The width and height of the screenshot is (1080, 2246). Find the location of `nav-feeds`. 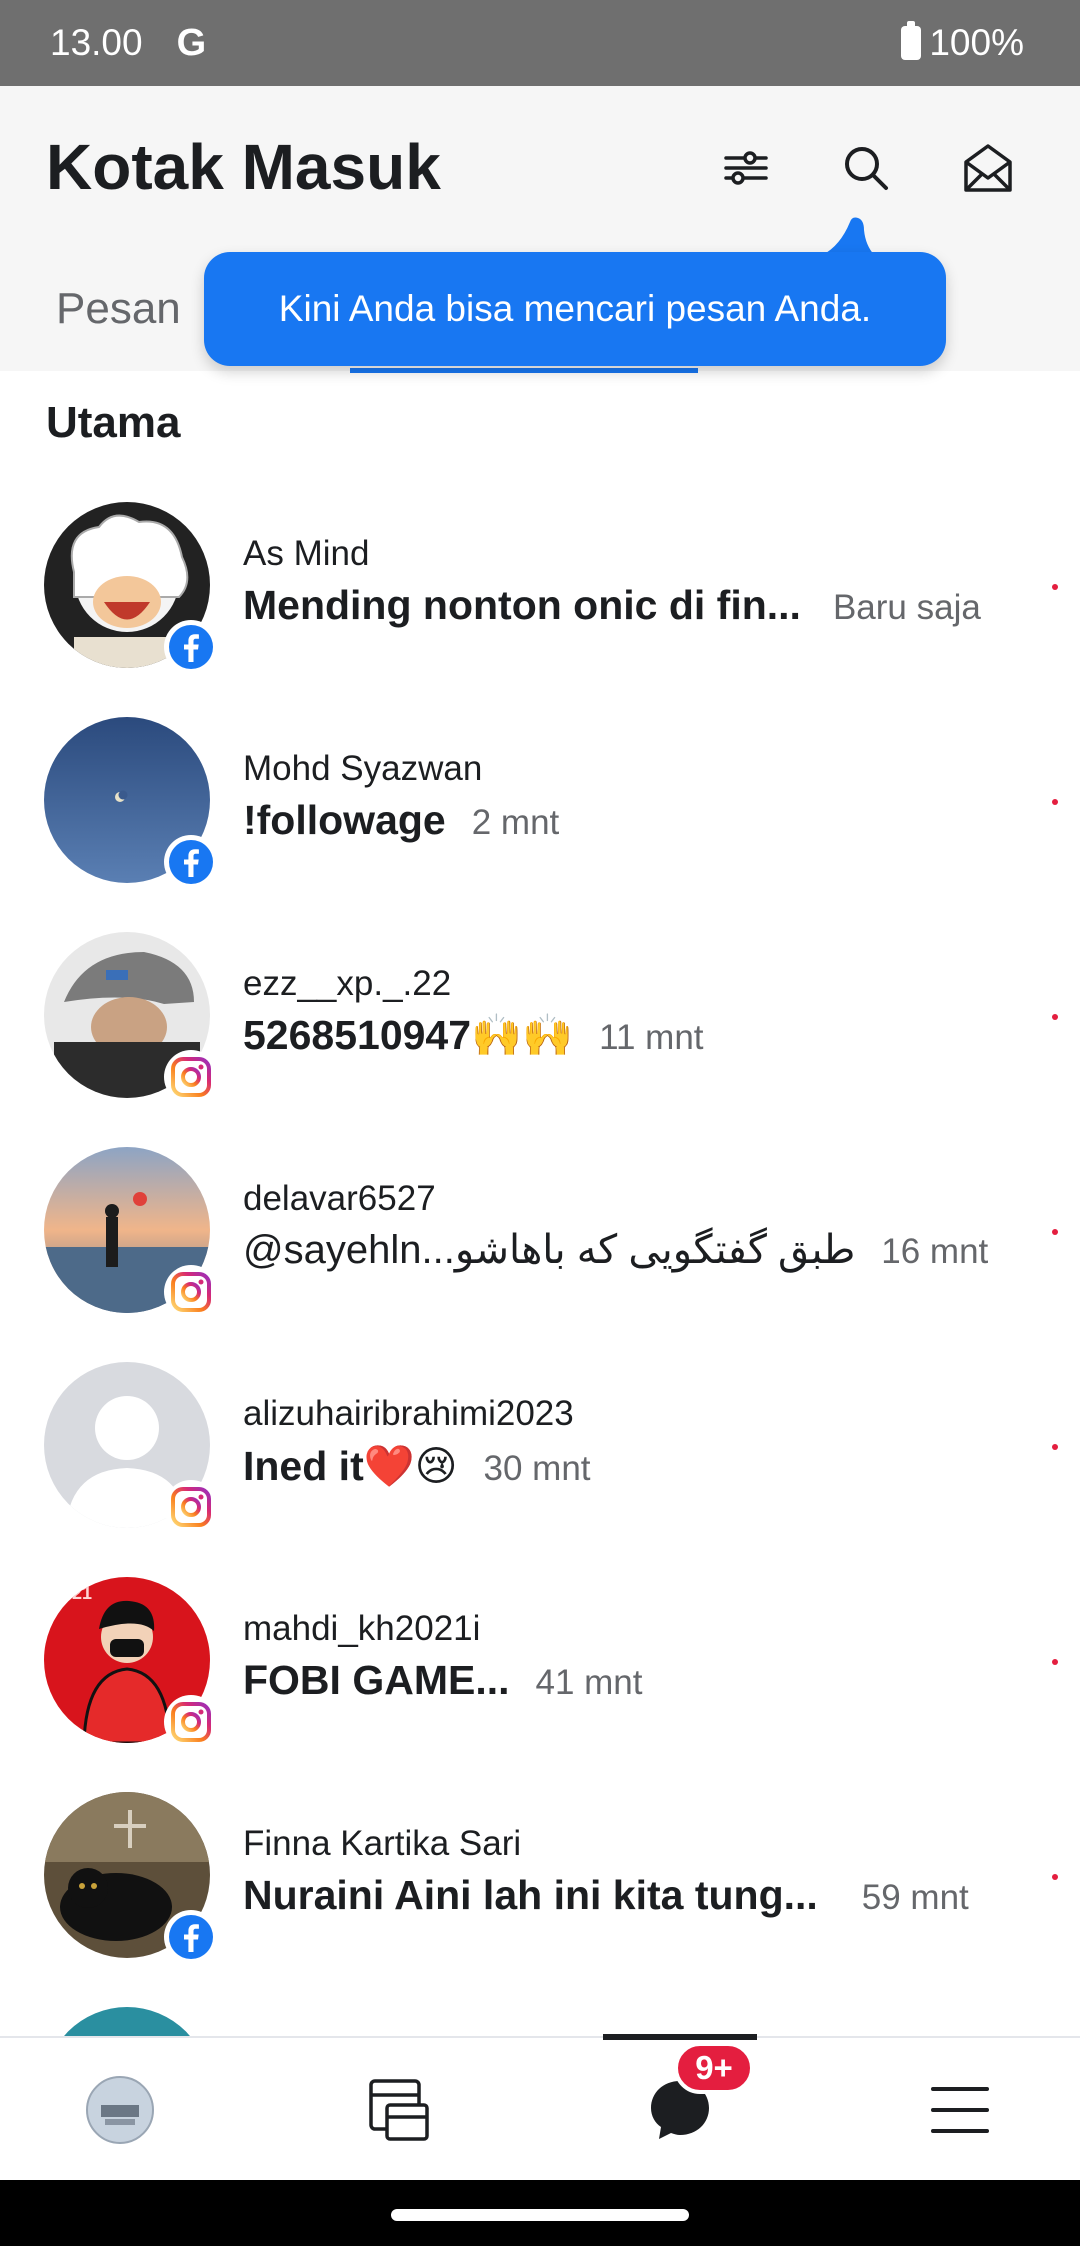

nav-feeds is located at coordinates (400, 2110).